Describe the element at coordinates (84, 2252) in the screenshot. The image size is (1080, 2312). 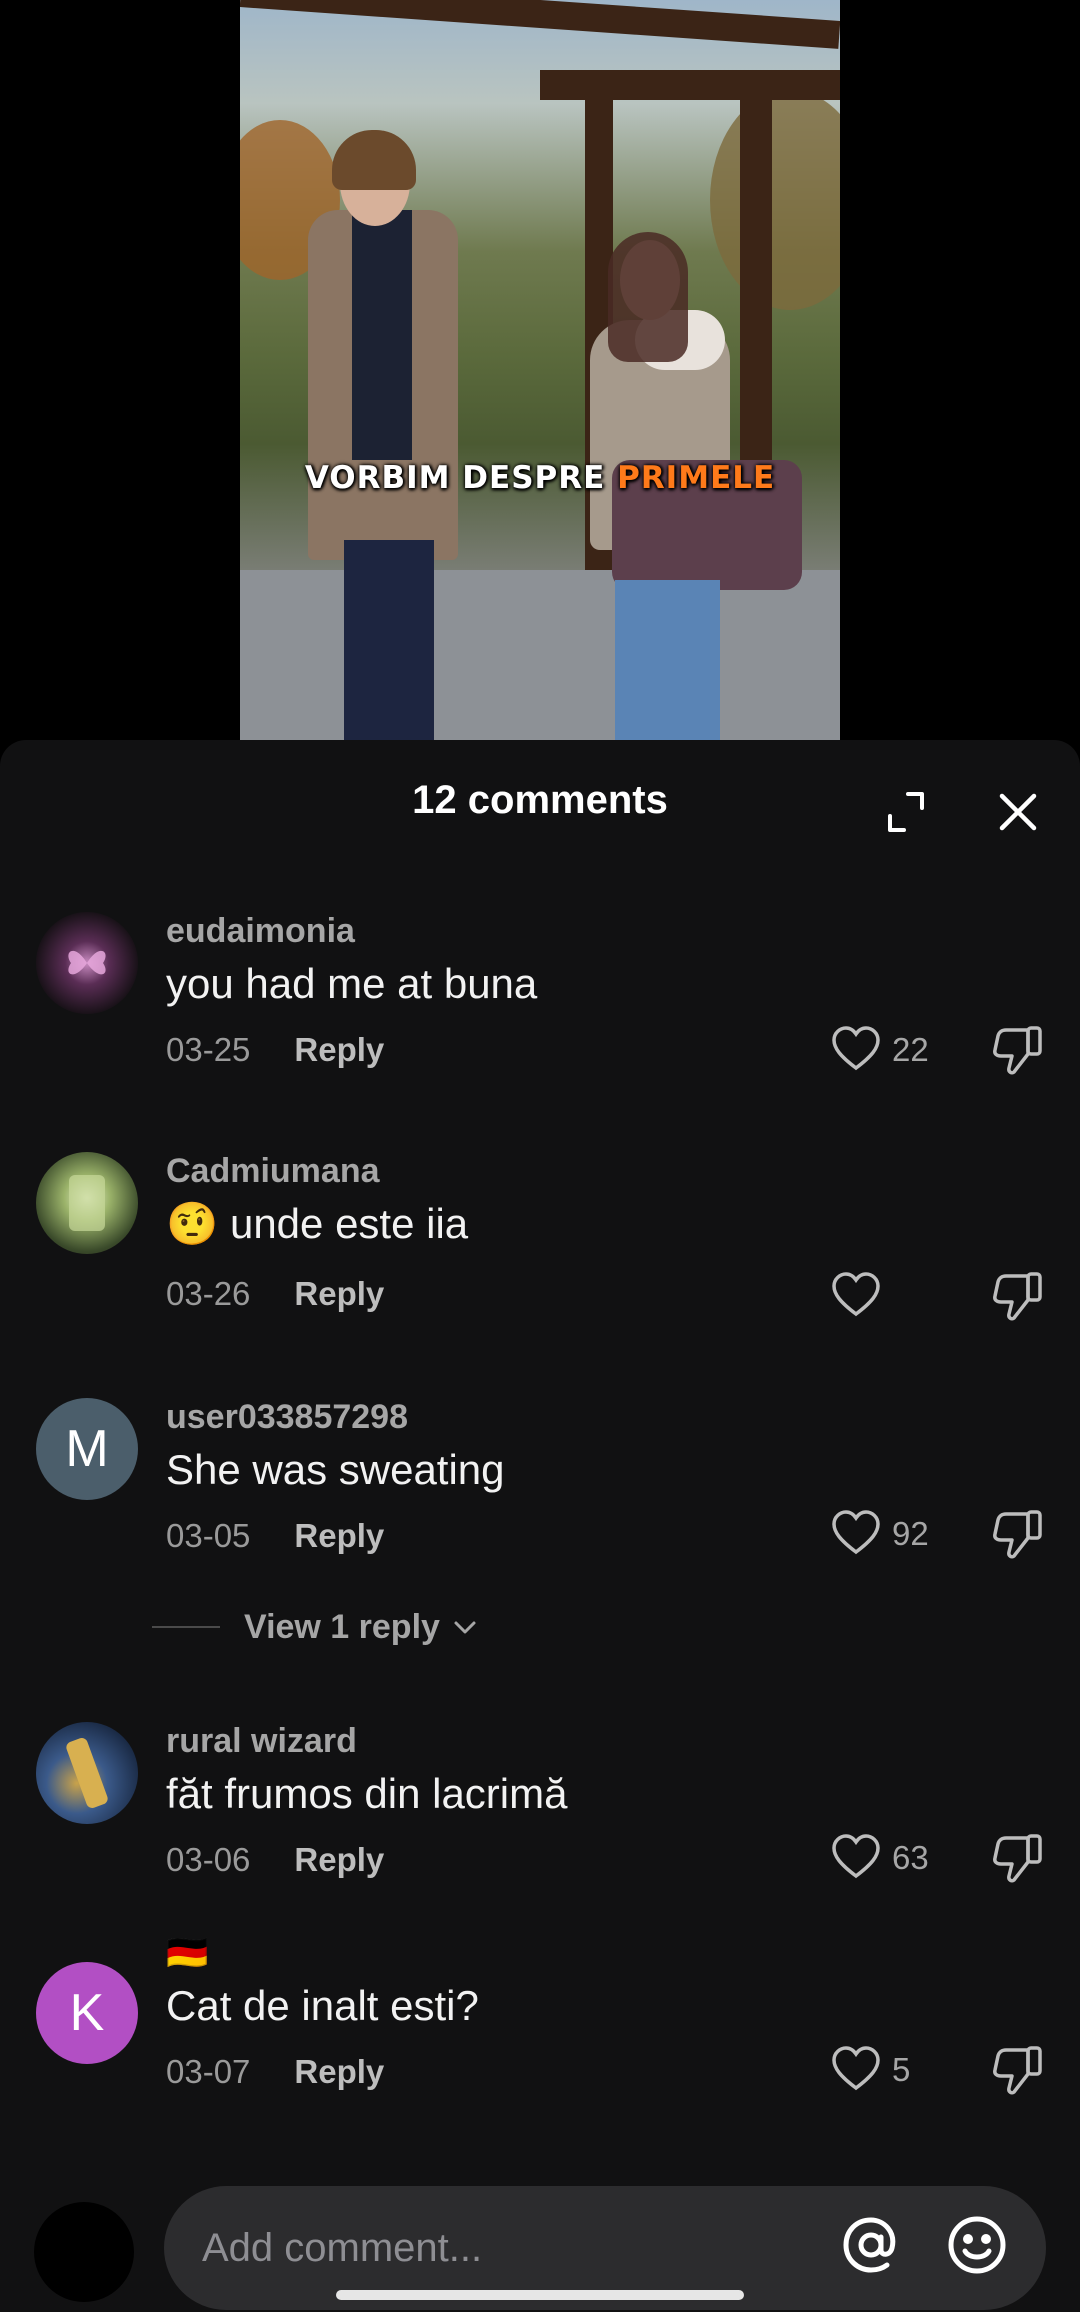
I see `my-avatar` at that location.